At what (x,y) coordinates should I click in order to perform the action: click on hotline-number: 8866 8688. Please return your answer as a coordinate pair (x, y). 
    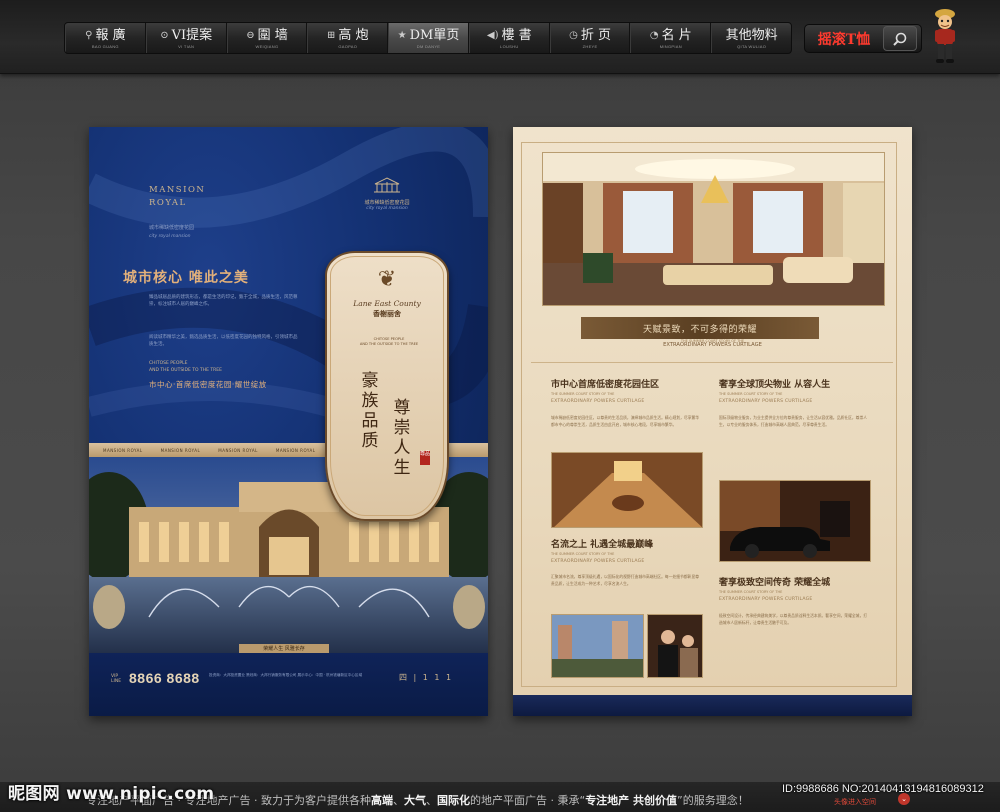
    Looking at the image, I should click on (164, 678).